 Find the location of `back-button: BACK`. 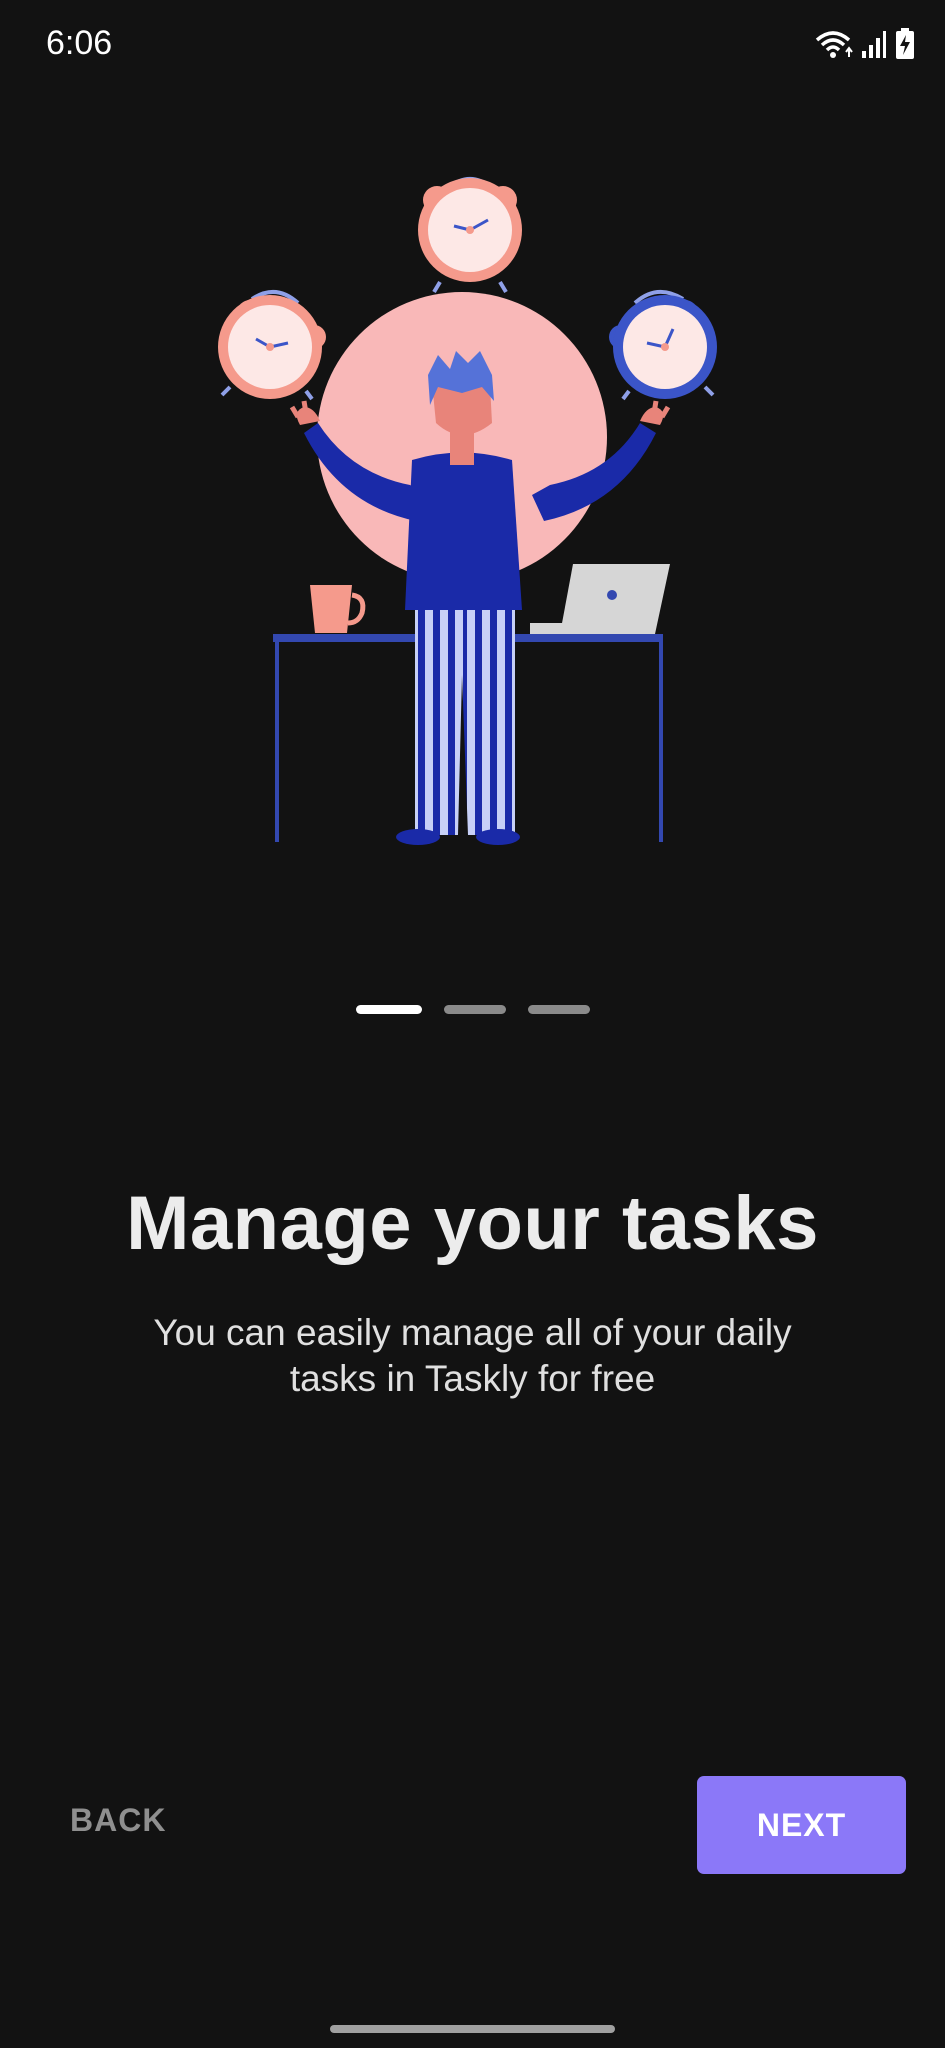

back-button: BACK is located at coordinates (118, 1820).